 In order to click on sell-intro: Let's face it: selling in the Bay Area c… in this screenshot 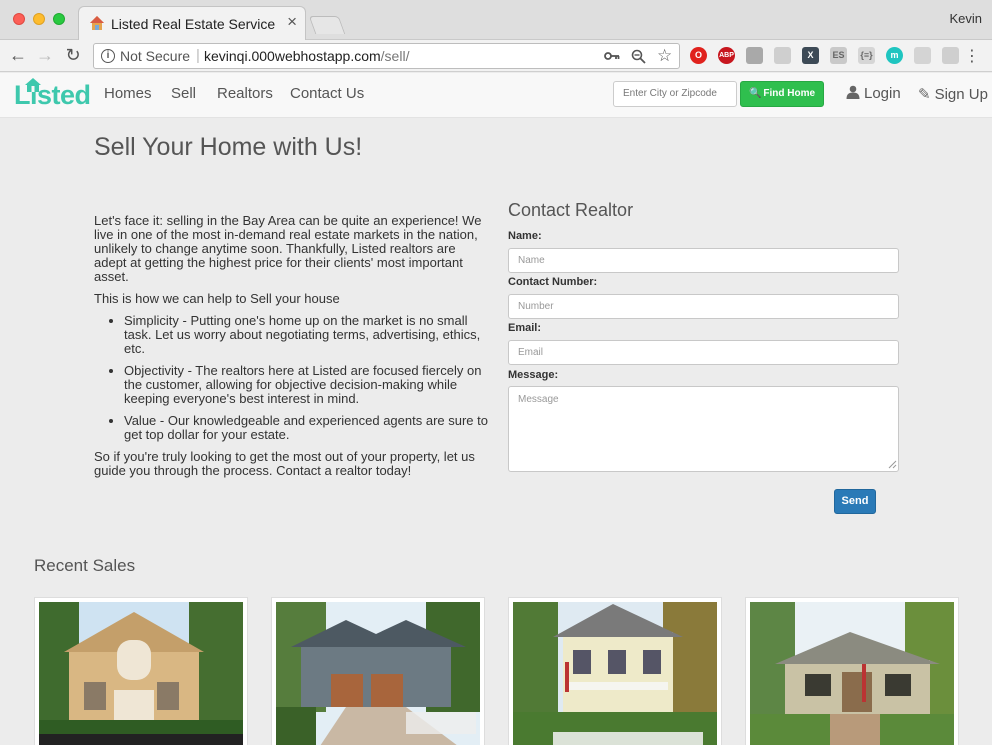, I will do `click(291, 350)`.